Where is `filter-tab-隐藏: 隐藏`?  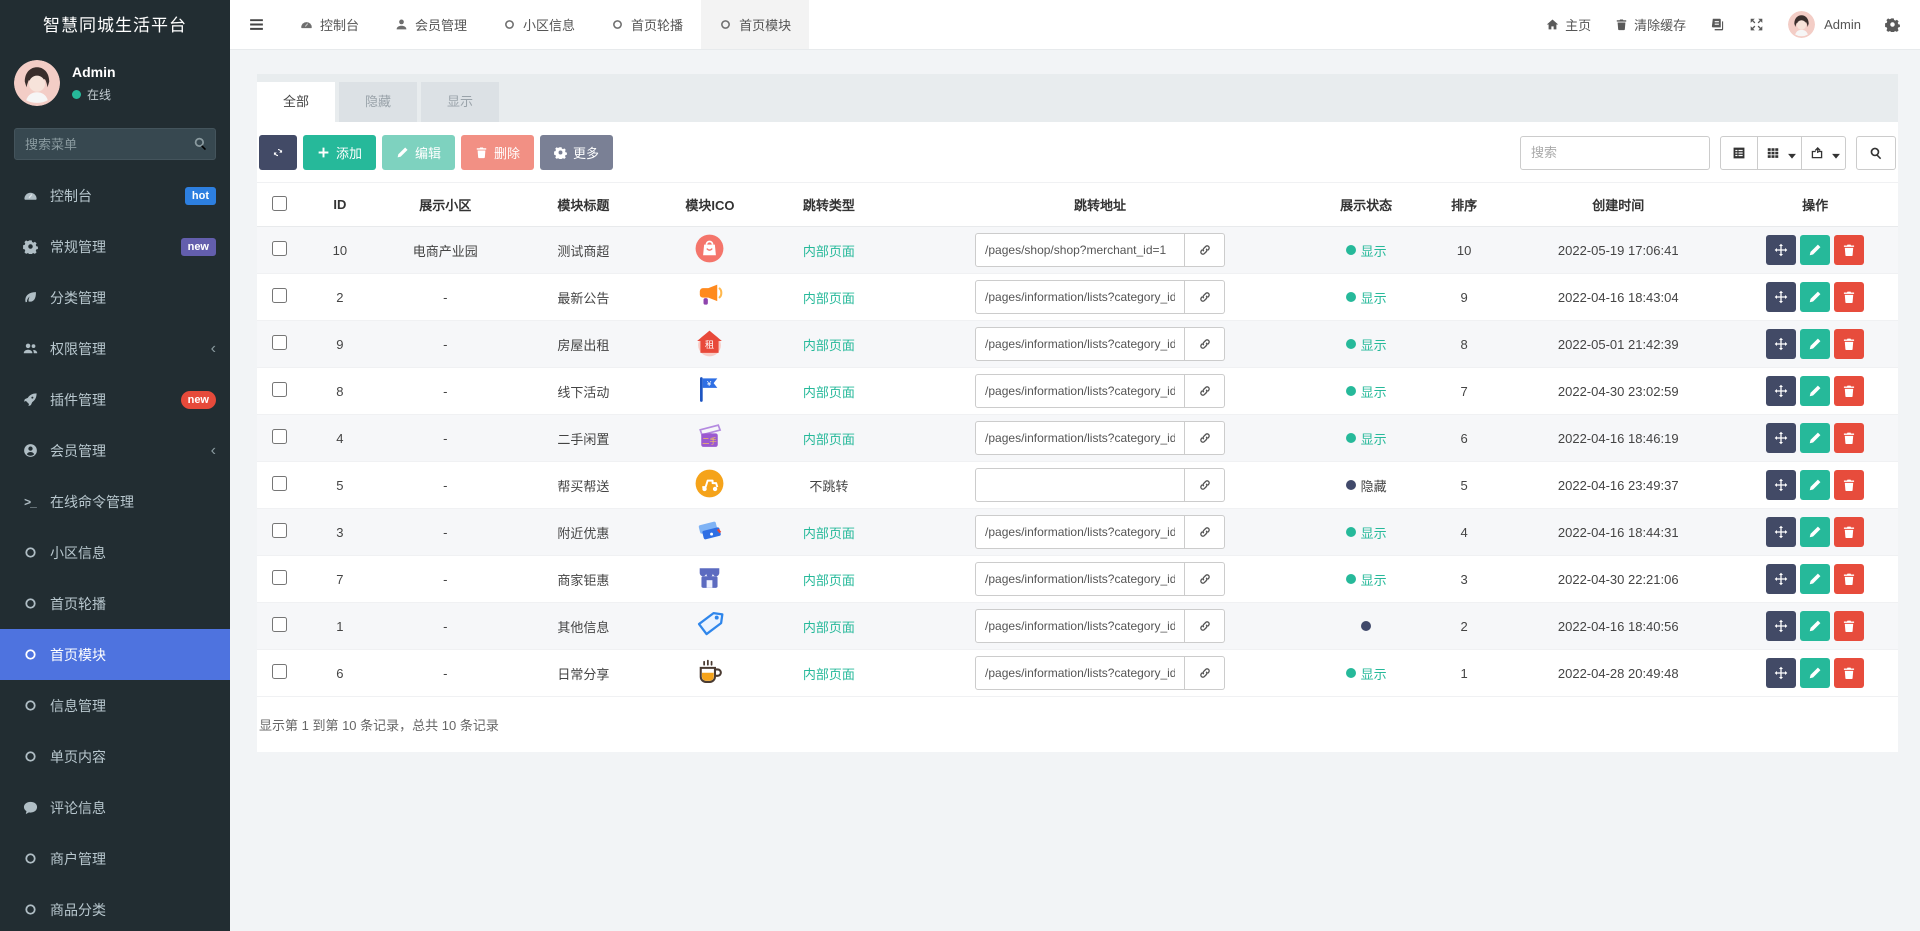
filter-tab-隐藏: 隐藏 is located at coordinates (378, 102).